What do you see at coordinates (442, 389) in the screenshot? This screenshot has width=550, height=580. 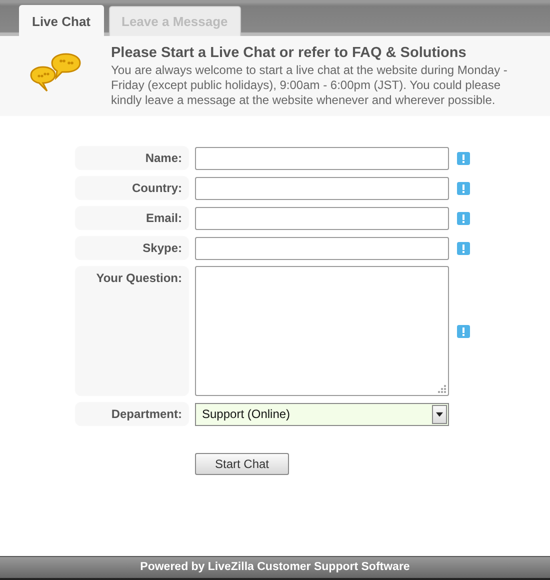 I see `resize-grip-icon` at bounding box center [442, 389].